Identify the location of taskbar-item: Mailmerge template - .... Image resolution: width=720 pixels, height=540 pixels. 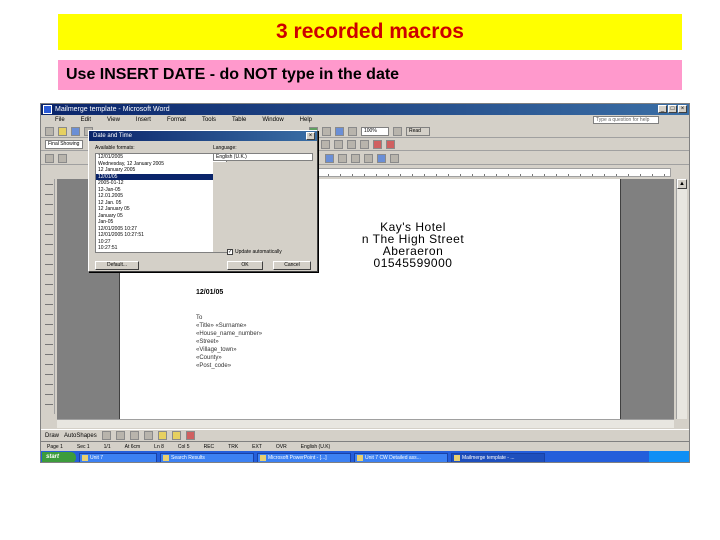
(498, 457).